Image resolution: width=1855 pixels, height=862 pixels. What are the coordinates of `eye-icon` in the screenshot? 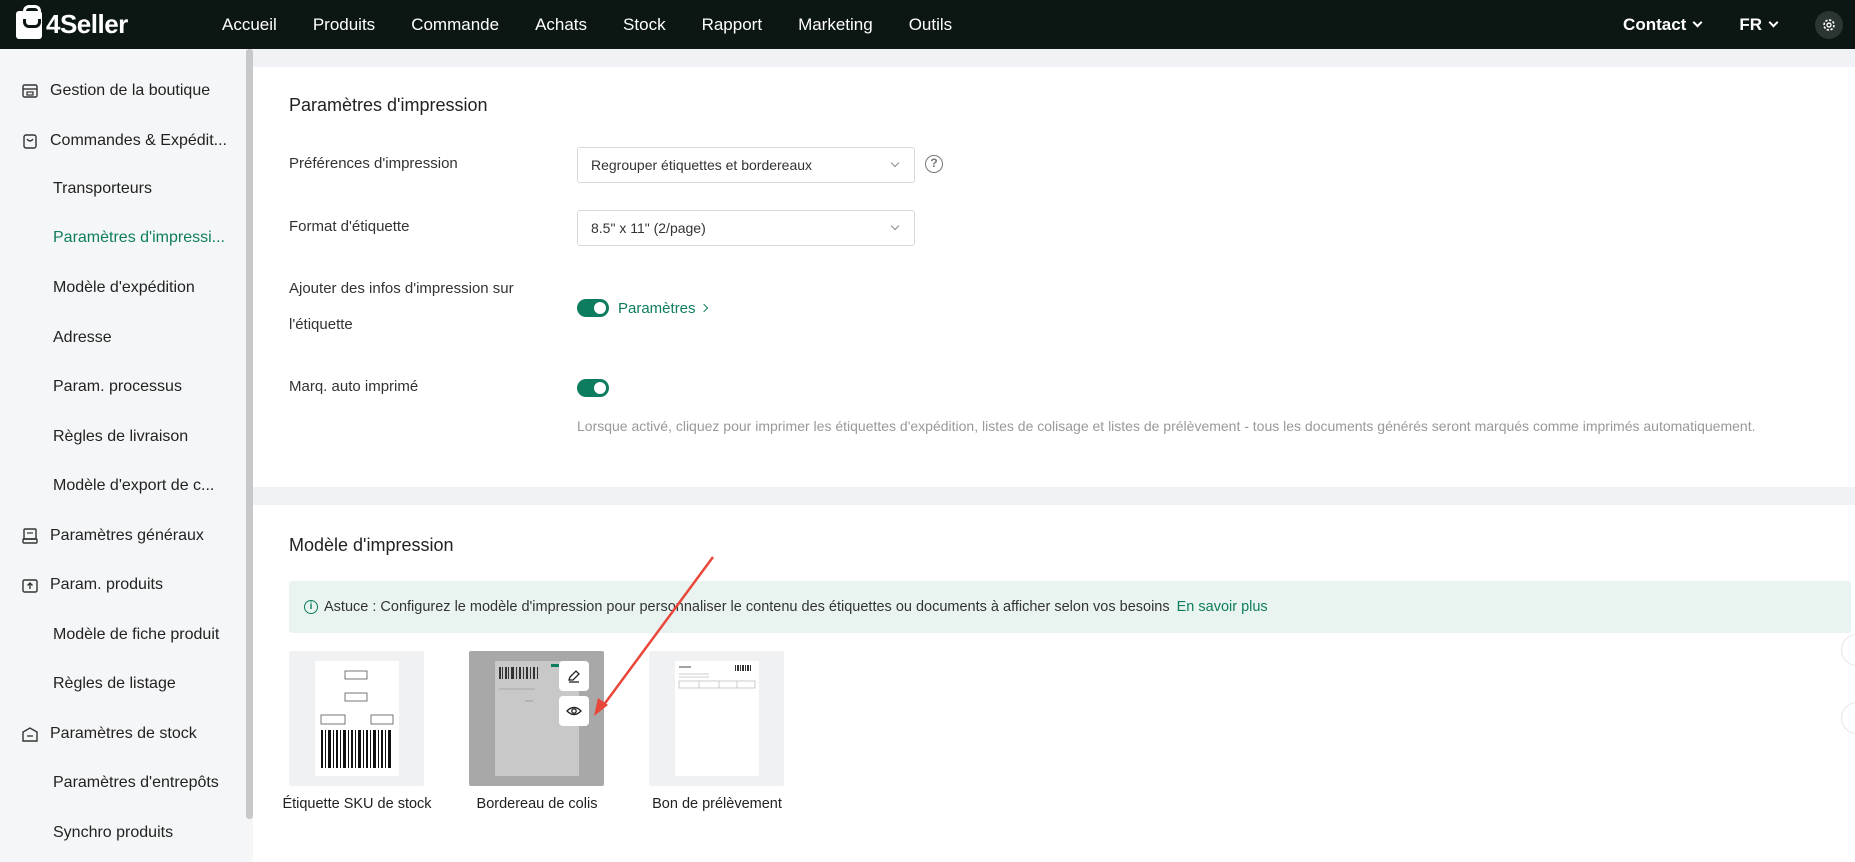 It's located at (574, 711).